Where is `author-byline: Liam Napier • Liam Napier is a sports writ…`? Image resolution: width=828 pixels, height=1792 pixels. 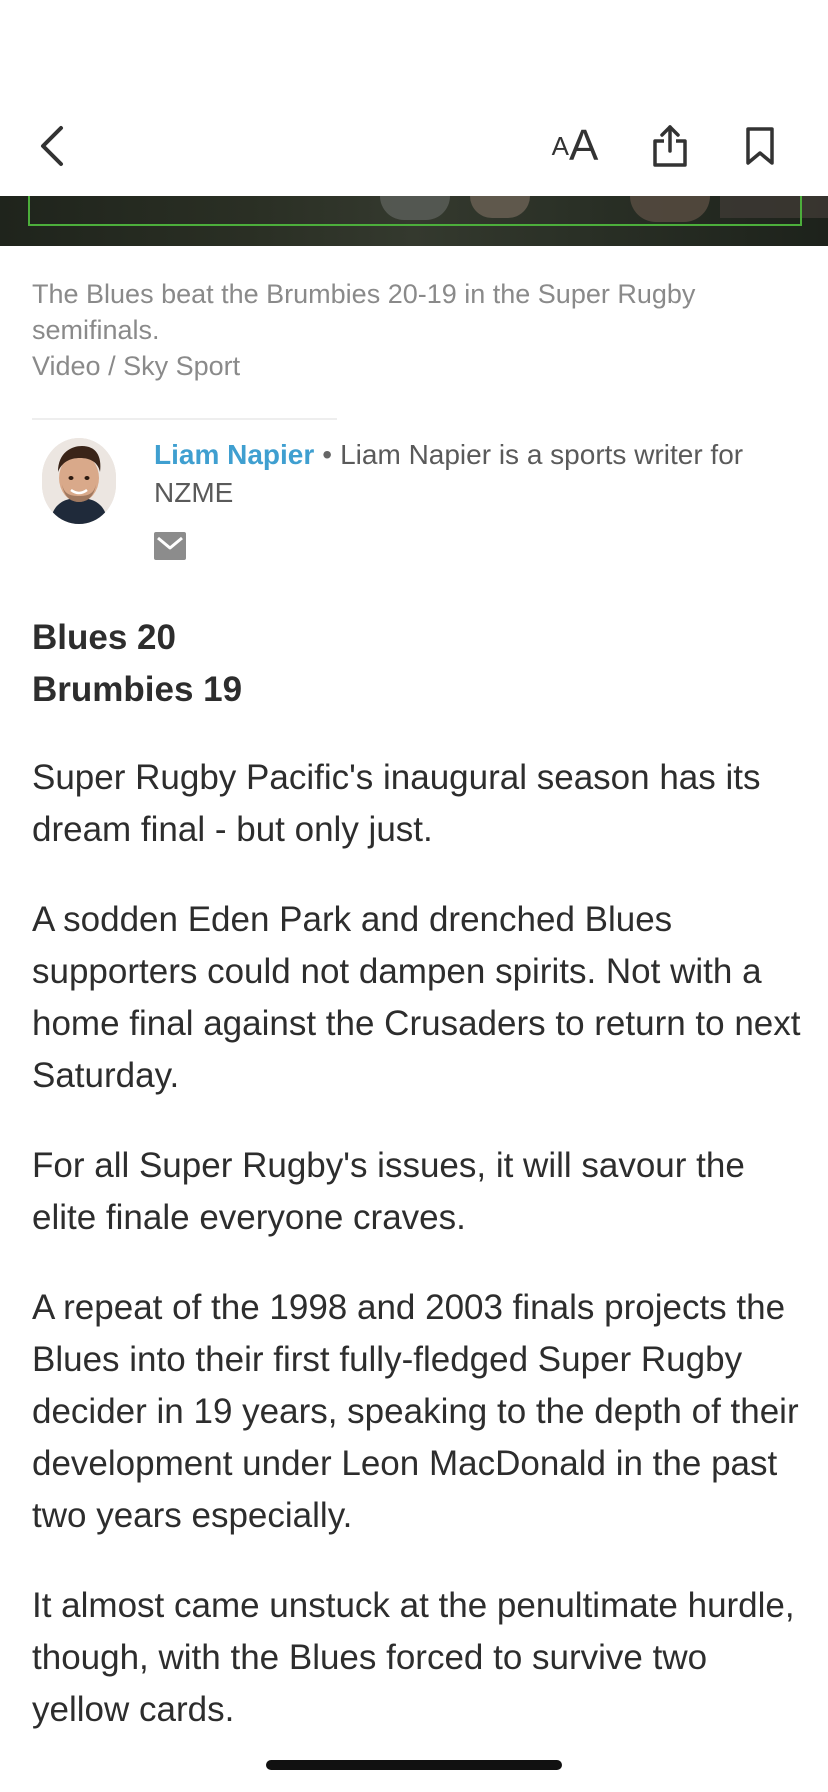 author-byline: Liam Napier • Liam Napier is a sports writ… is located at coordinates (417, 501).